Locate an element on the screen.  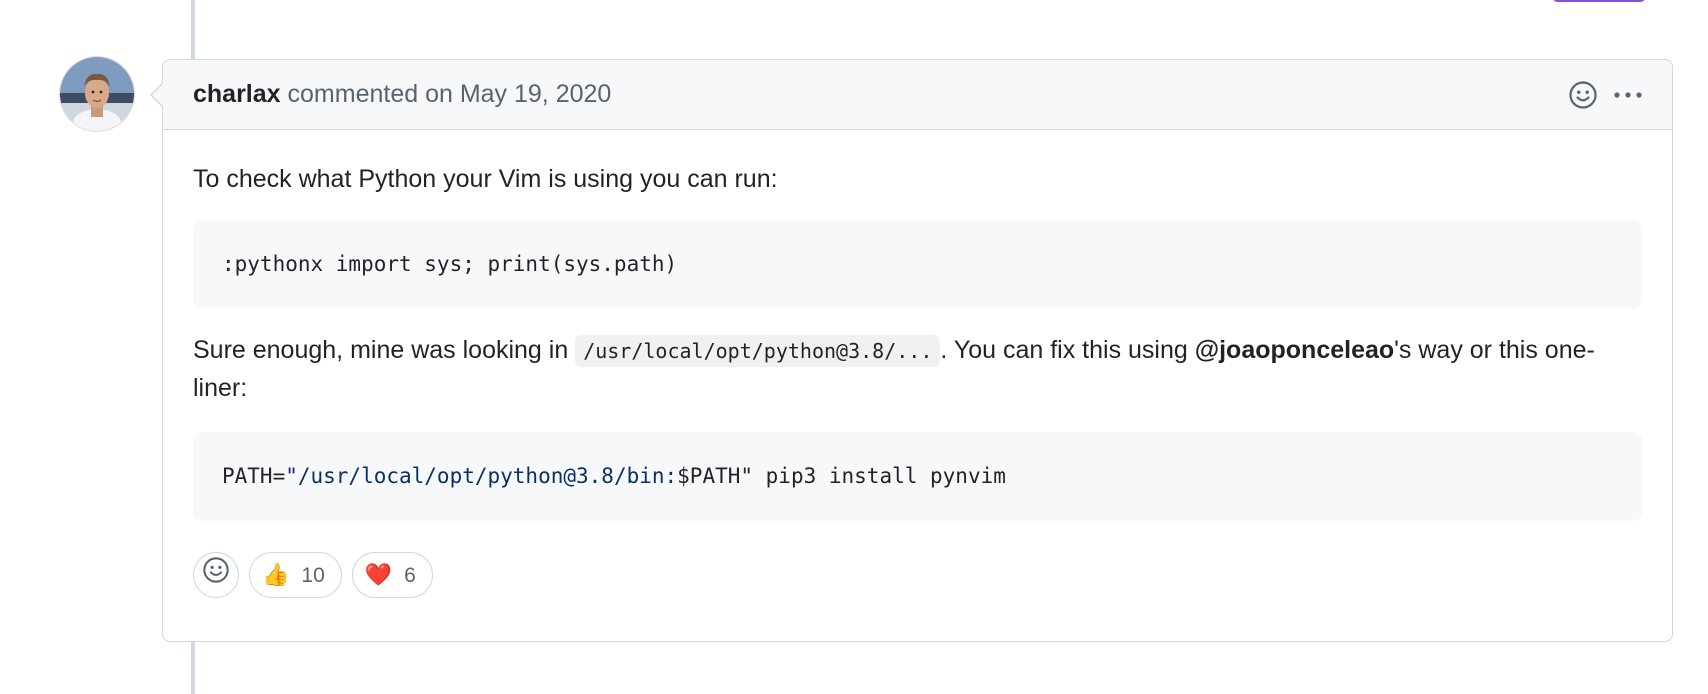
reaction-thumbs-up-button: 👍 10 is located at coordinates (295, 575).